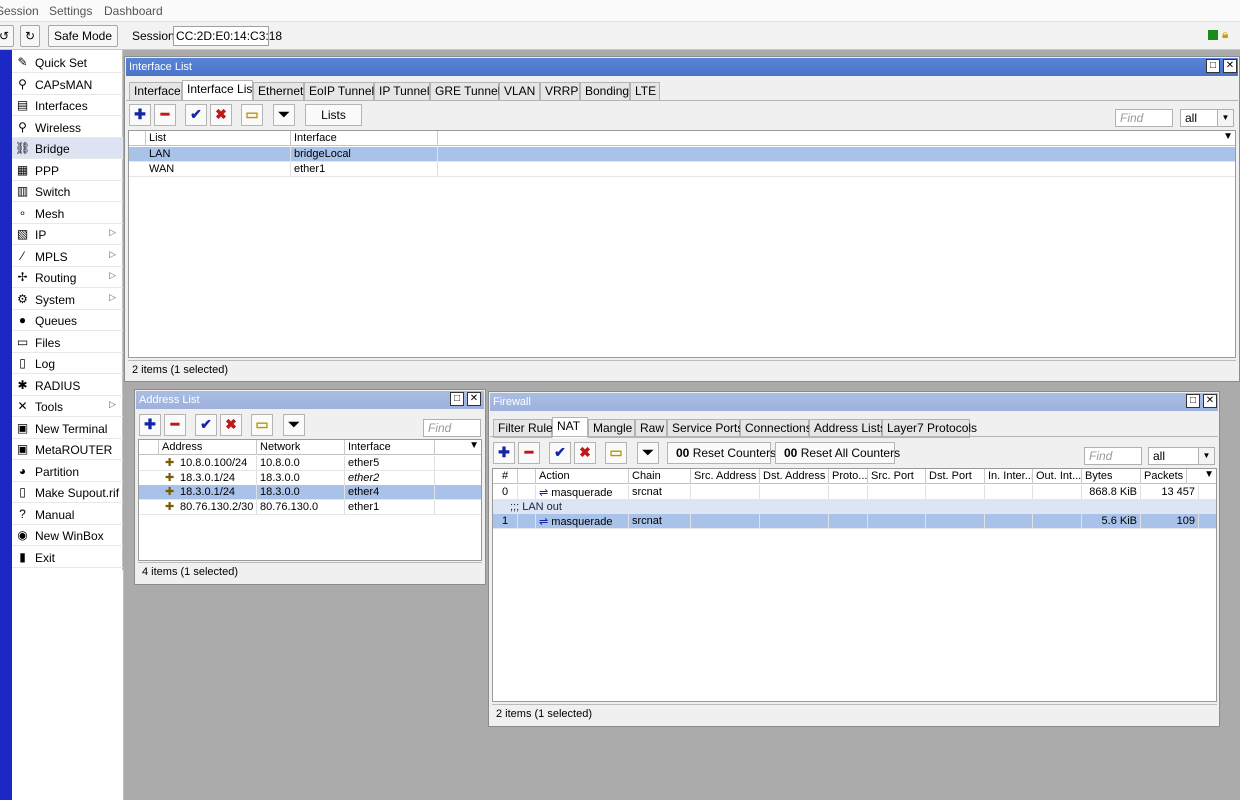 The height and width of the screenshot is (800, 1240). I want to click on sidebar-item-make-supout-rif: ▯ Make Supout.rif, so click(67, 492).